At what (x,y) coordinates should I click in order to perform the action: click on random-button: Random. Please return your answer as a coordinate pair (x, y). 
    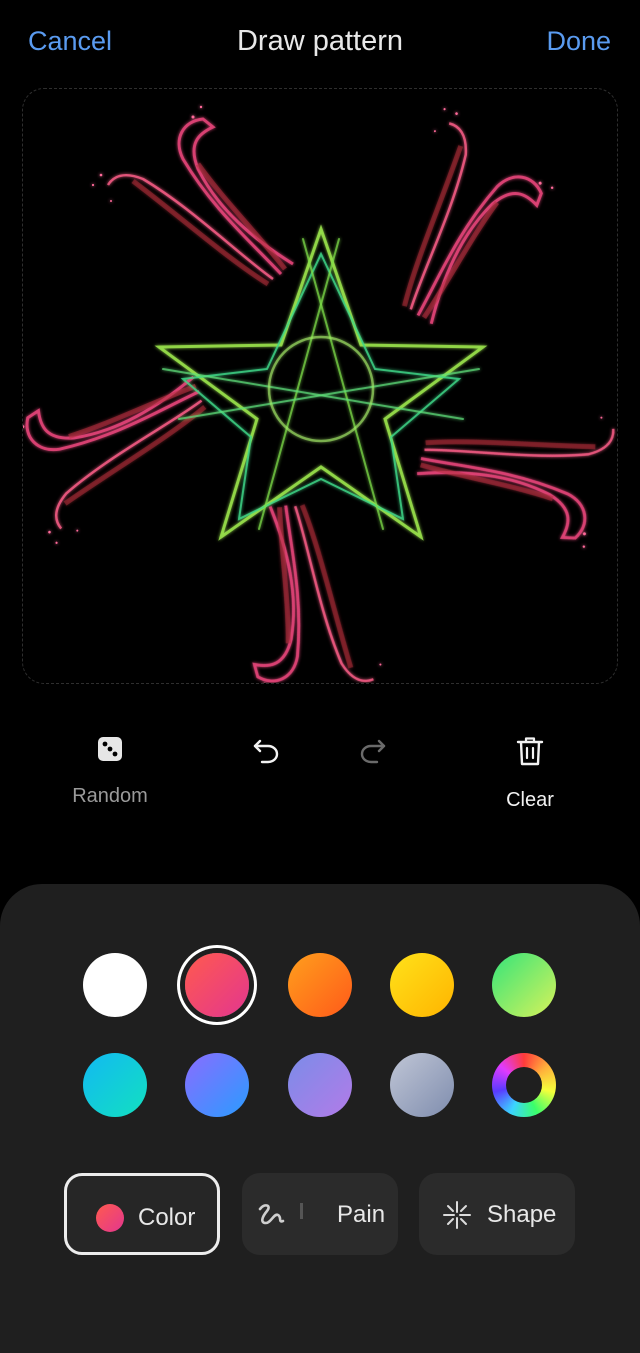
    Looking at the image, I should click on (110, 766).